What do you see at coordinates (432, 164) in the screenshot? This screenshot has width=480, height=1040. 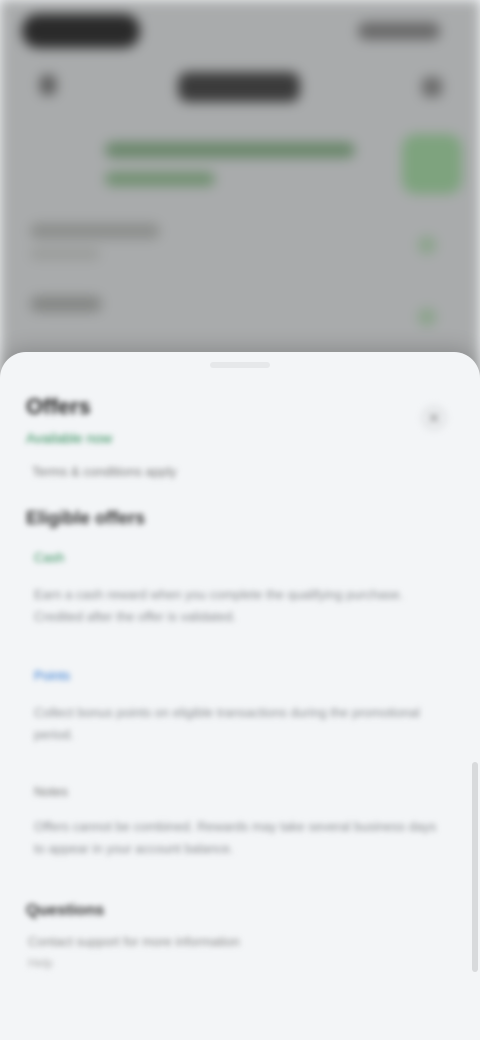 I see `background-action-button` at bounding box center [432, 164].